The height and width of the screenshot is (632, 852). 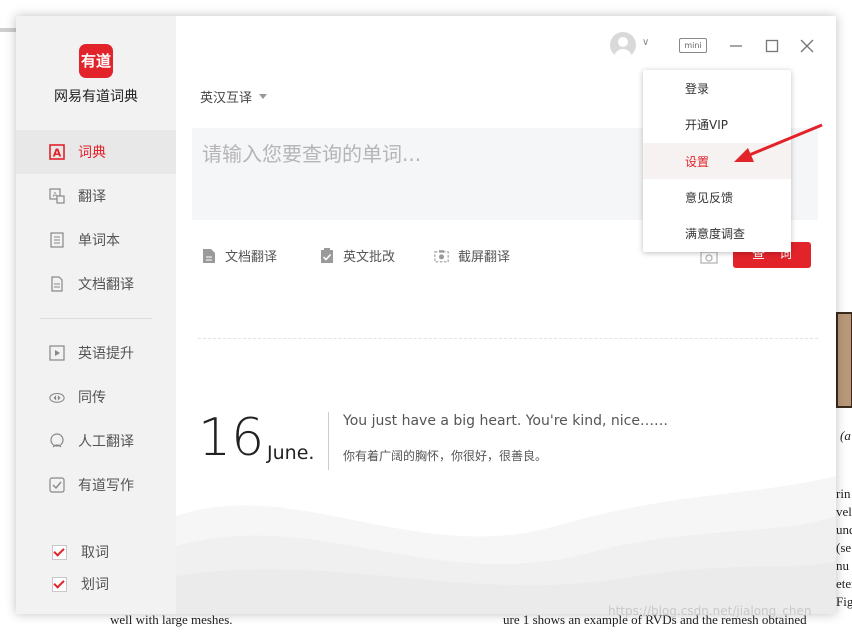 I want to click on language-select: 英汉互译, so click(x=234, y=96).